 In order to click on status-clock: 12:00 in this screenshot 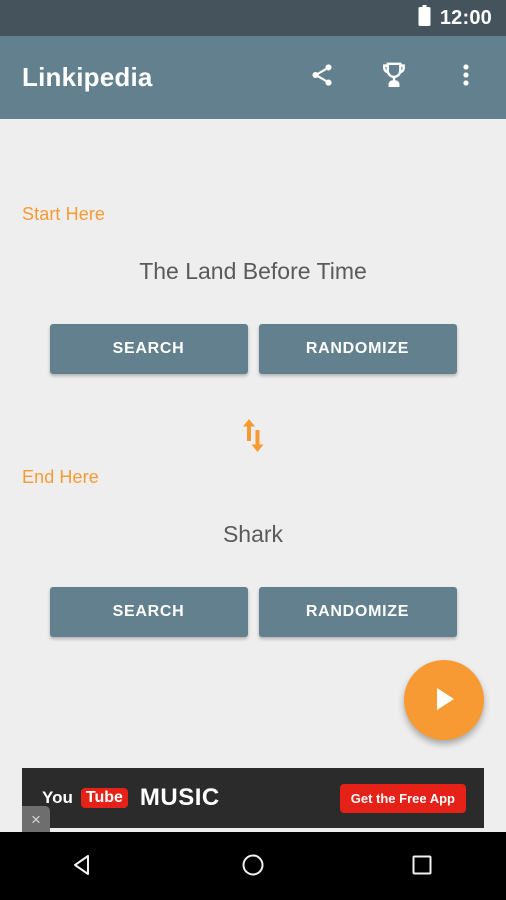, I will do `click(465, 17)`.